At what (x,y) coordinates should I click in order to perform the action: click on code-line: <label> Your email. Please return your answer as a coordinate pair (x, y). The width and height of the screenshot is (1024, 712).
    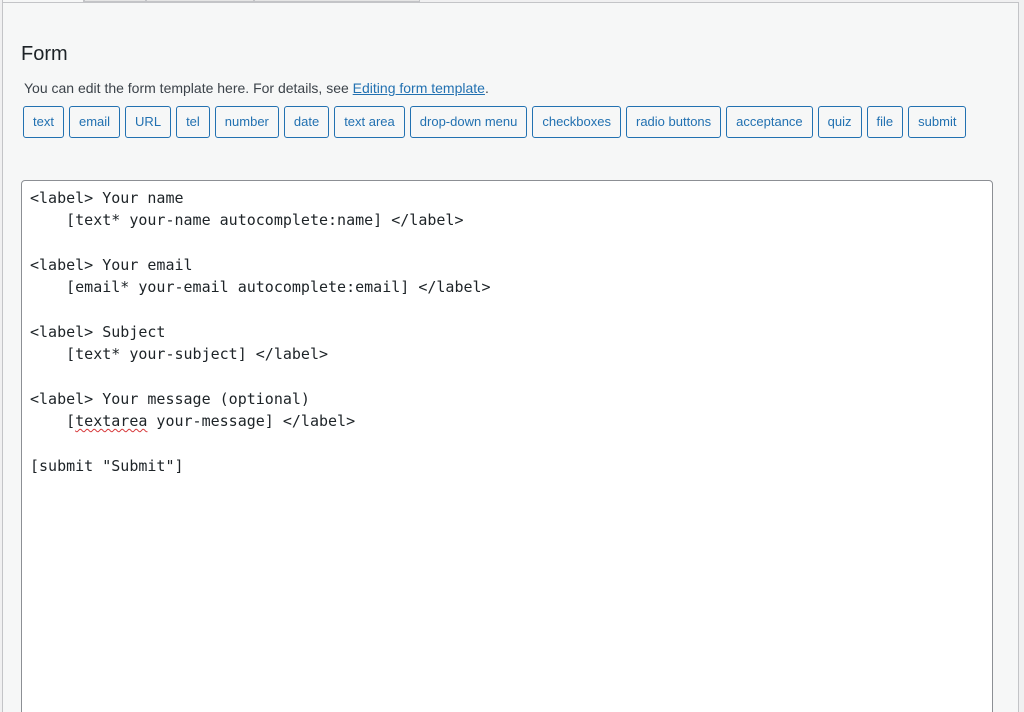
    Looking at the image, I should click on (111, 264).